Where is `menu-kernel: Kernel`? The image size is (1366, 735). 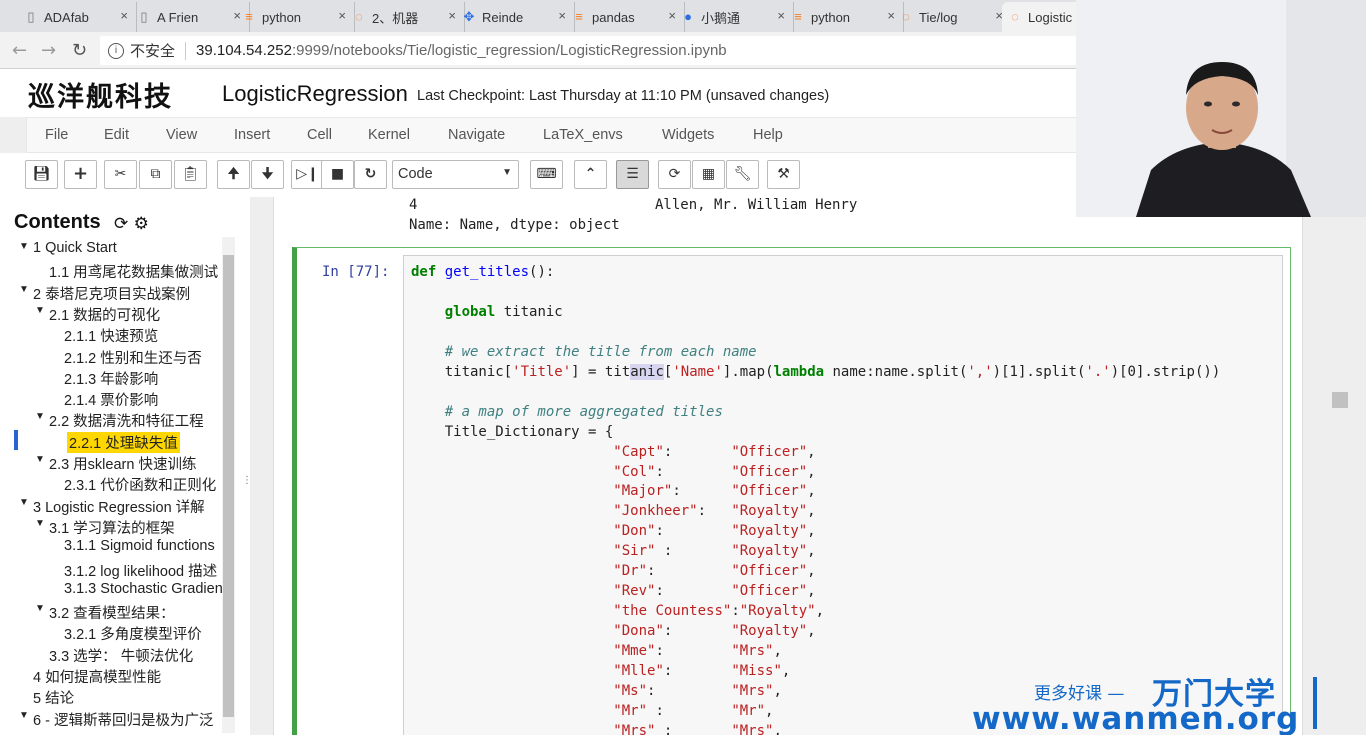 menu-kernel: Kernel is located at coordinates (389, 135).